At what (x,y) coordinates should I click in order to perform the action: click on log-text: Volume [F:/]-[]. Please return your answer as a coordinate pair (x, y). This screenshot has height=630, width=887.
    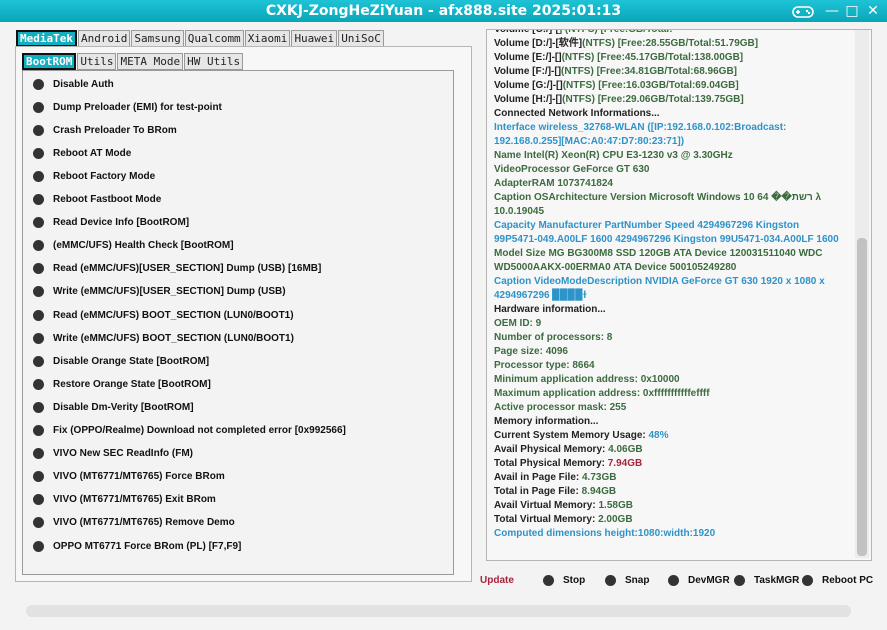
    Looking at the image, I should click on (528, 71).